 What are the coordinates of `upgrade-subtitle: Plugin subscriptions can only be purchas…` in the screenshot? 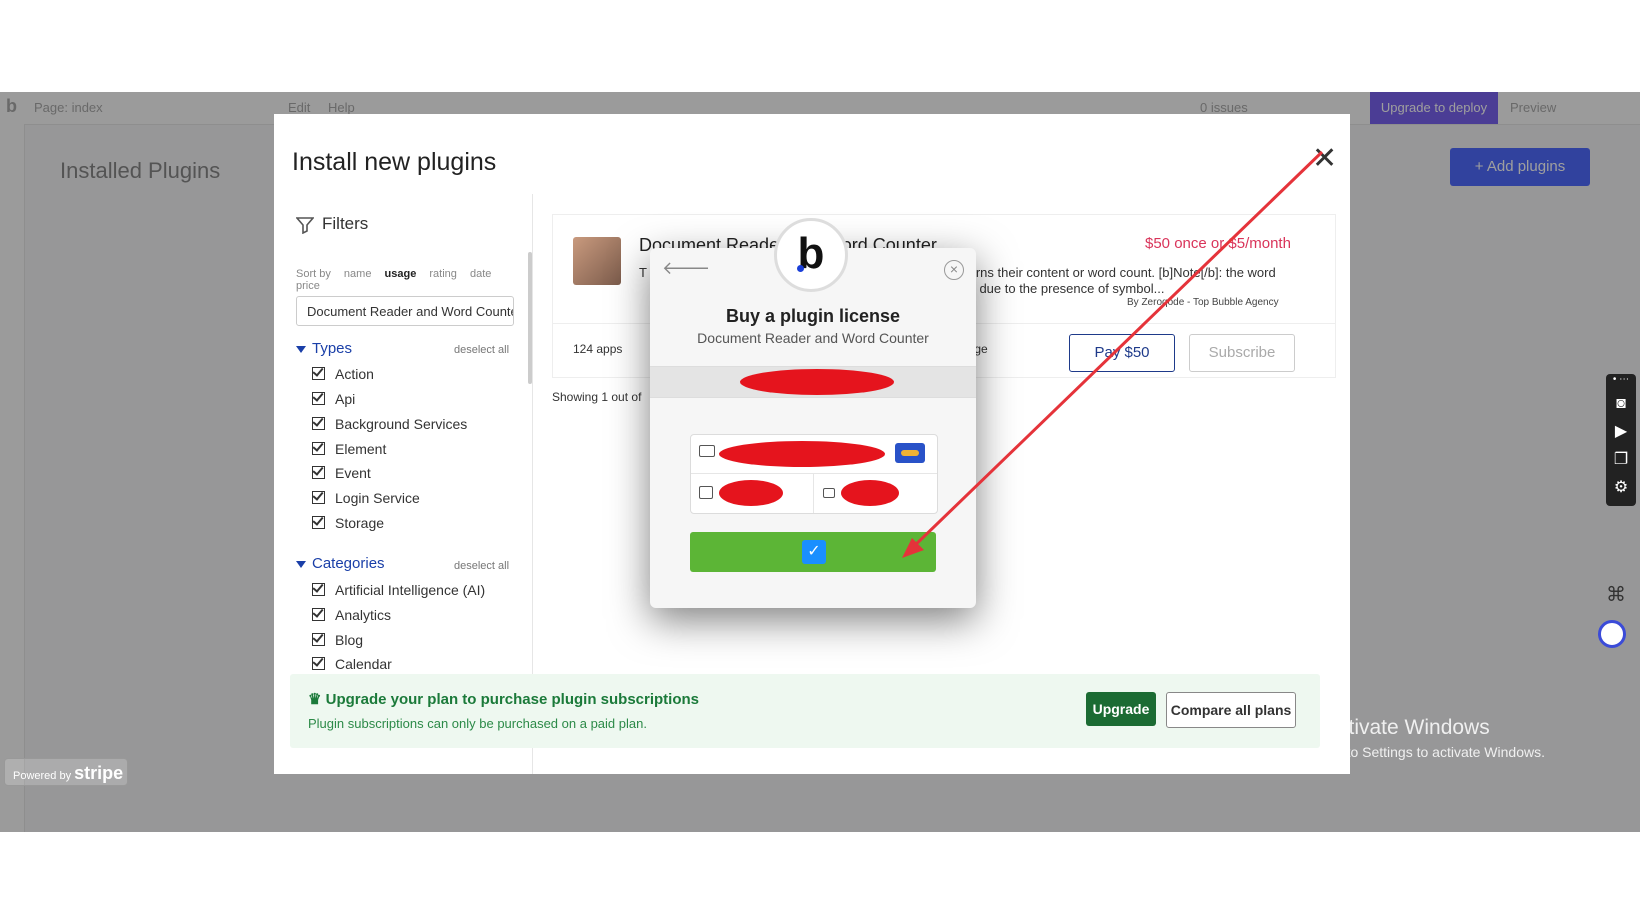 It's located at (477, 723).